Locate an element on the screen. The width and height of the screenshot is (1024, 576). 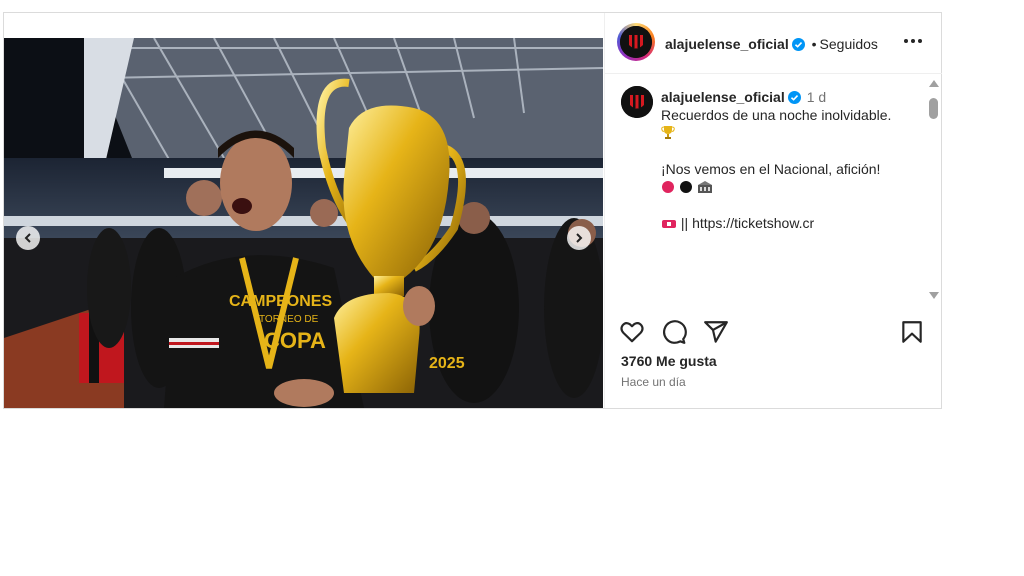
club-colors-emoji is located at coordinates (789, 187).